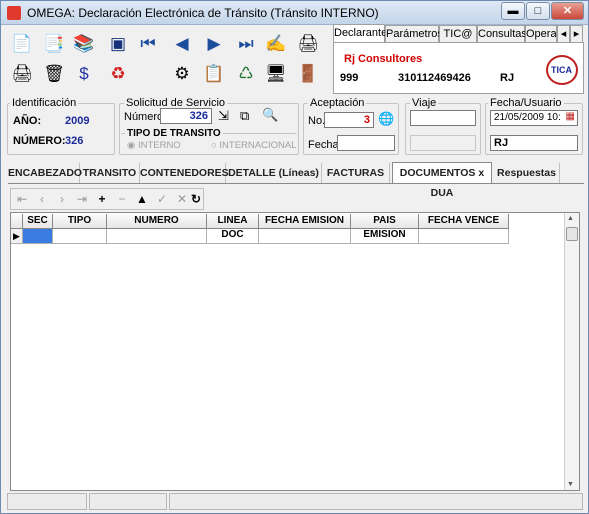 The width and height of the screenshot is (589, 514). What do you see at coordinates (214, 44) in the screenshot?
I see `next-icon: ▶` at bounding box center [214, 44].